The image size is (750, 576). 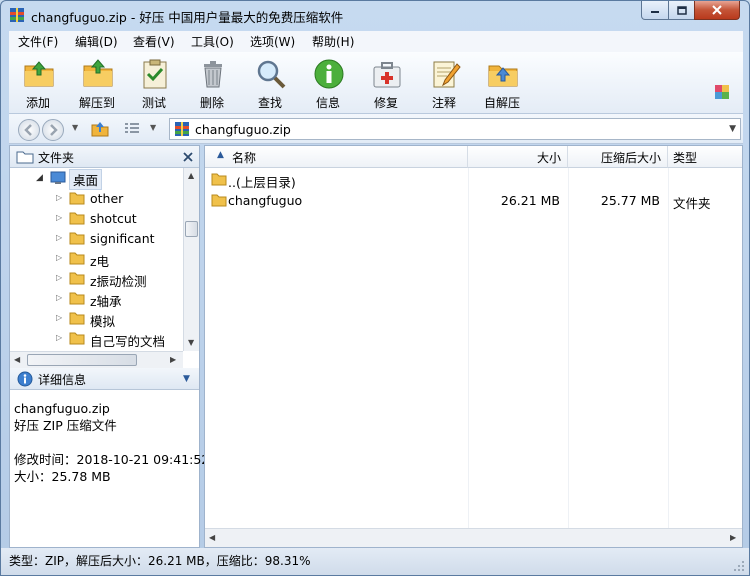 I want to click on theme-icon, so click(x=722, y=92).